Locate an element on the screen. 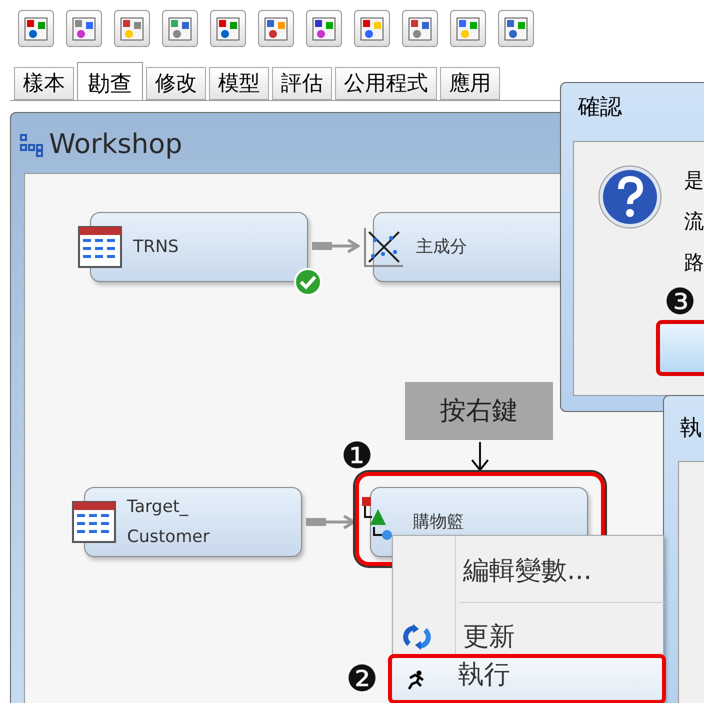 The height and width of the screenshot is (703, 704). node-label: Target_ Customer is located at coordinates (168, 522).